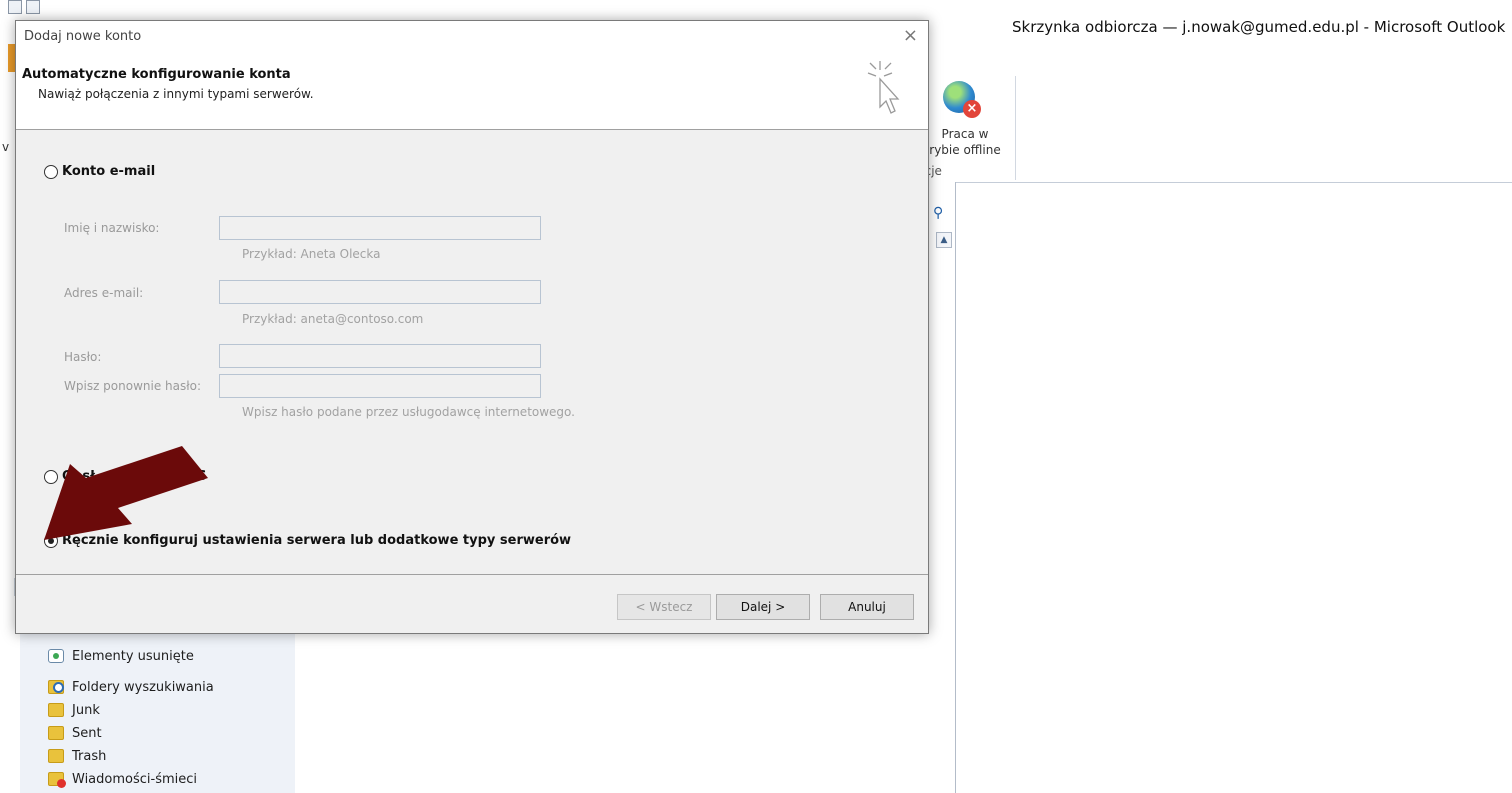 This screenshot has width=1512, height=793. I want to click on search-folder-icon, so click(56, 687).